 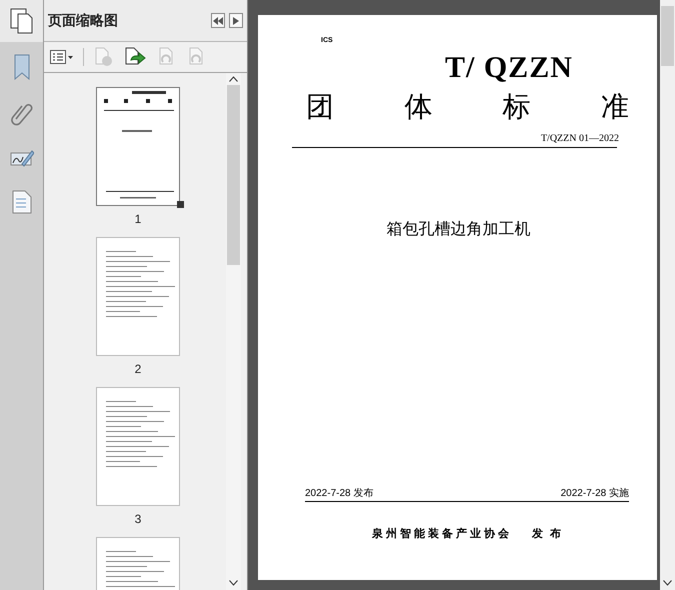 What do you see at coordinates (180, 204) in the screenshot?
I see `view-marker` at bounding box center [180, 204].